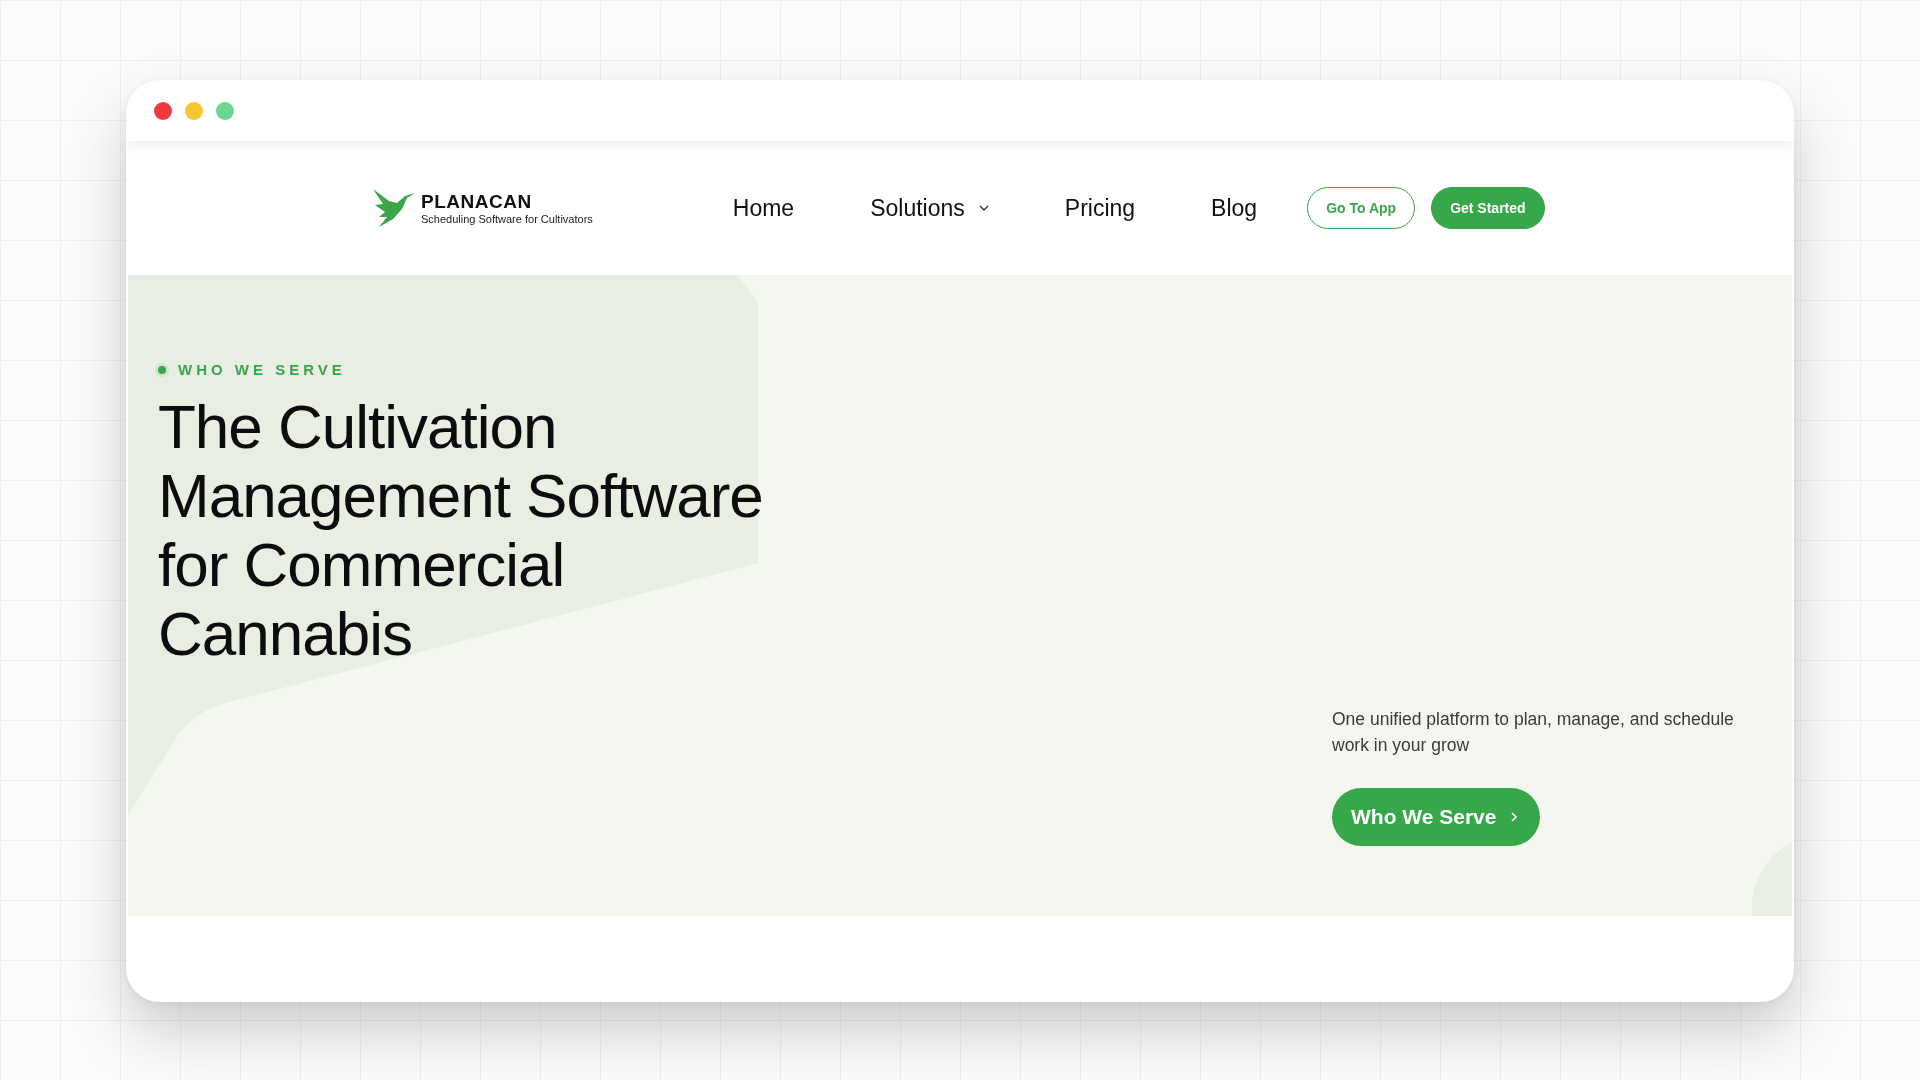 This screenshot has width=1920, height=1080. Describe the element at coordinates (929, 208) in the screenshot. I see `nav-link: Solutions` at that location.